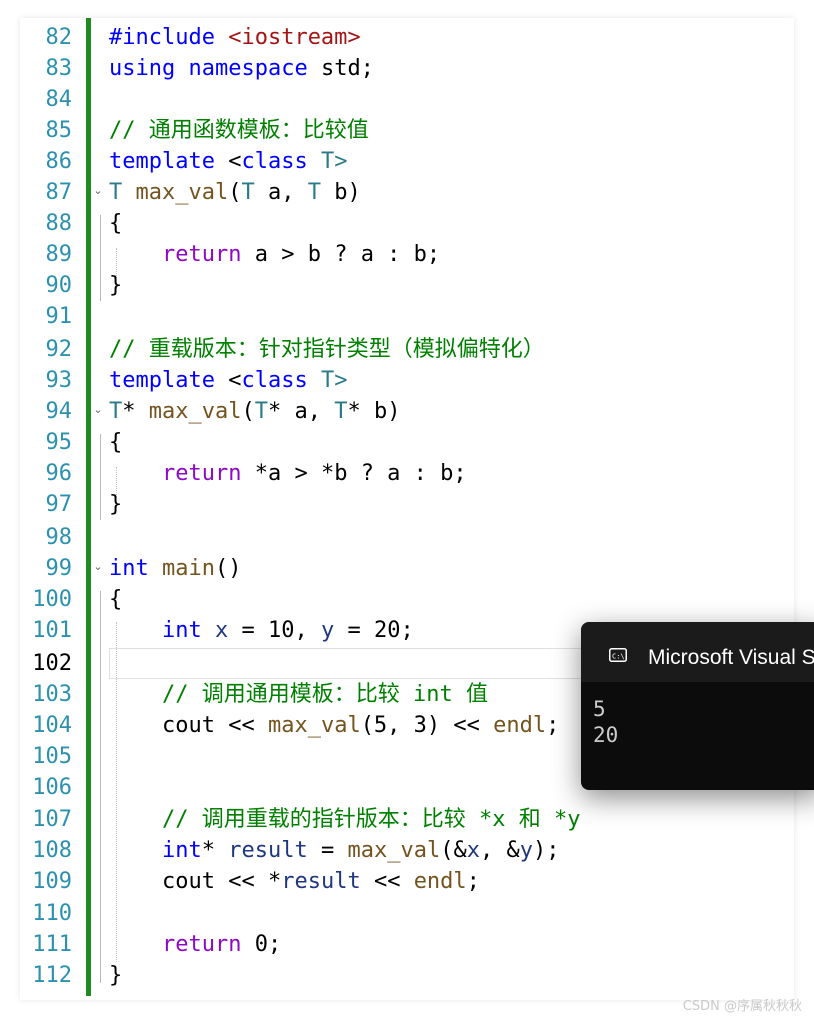 The width and height of the screenshot is (814, 1020). What do you see at coordinates (599, 709) in the screenshot?
I see `console-output-line: 5` at bounding box center [599, 709].